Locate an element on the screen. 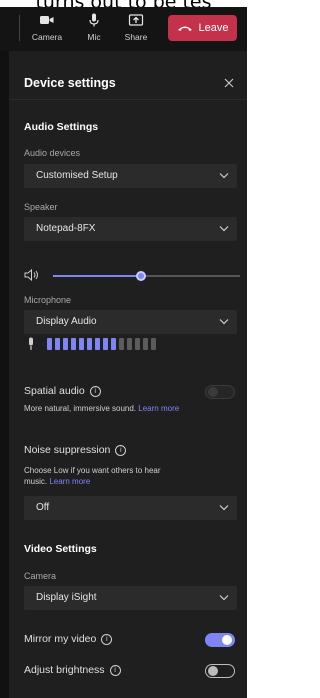  speaker-value: Notepad-8FX is located at coordinates (66, 228).